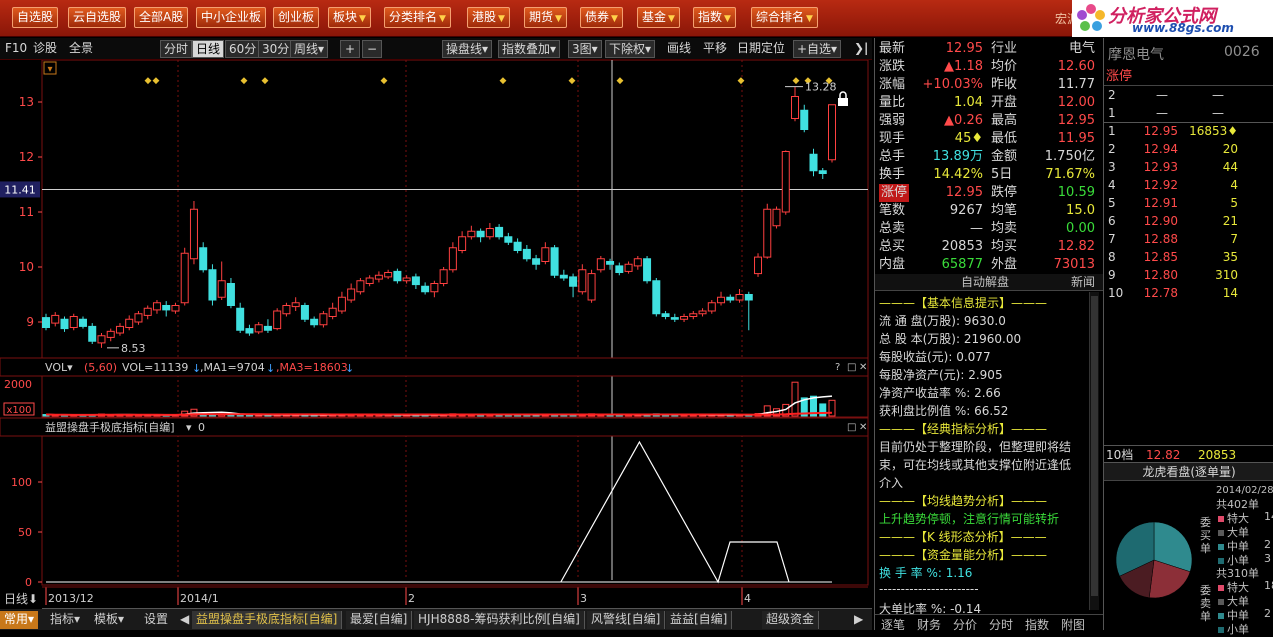 Image resolution: width=1273 pixels, height=637 pixels. I want to click on exright-dropdown: 下除权▾, so click(630, 49).